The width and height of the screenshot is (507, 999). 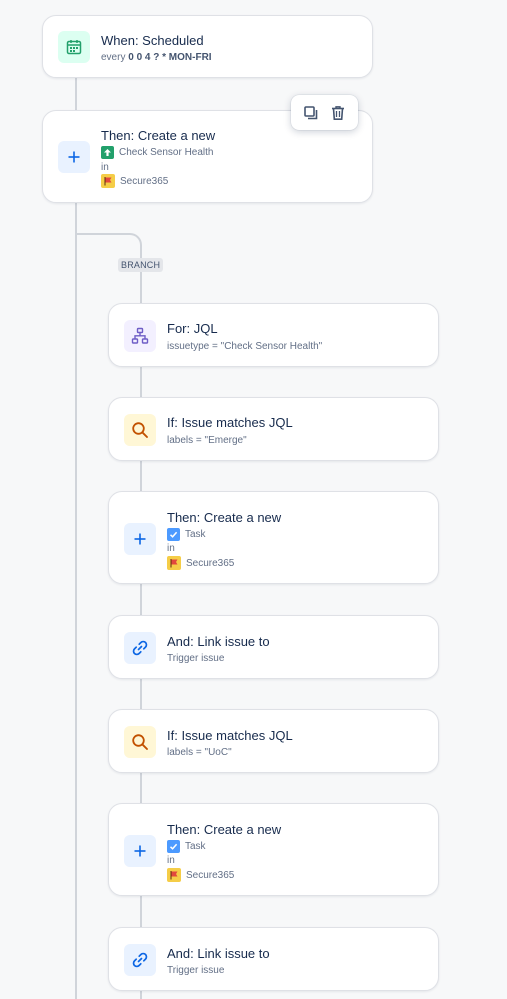 I want to click on create2-issue-type: Task, so click(x=186, y=534).